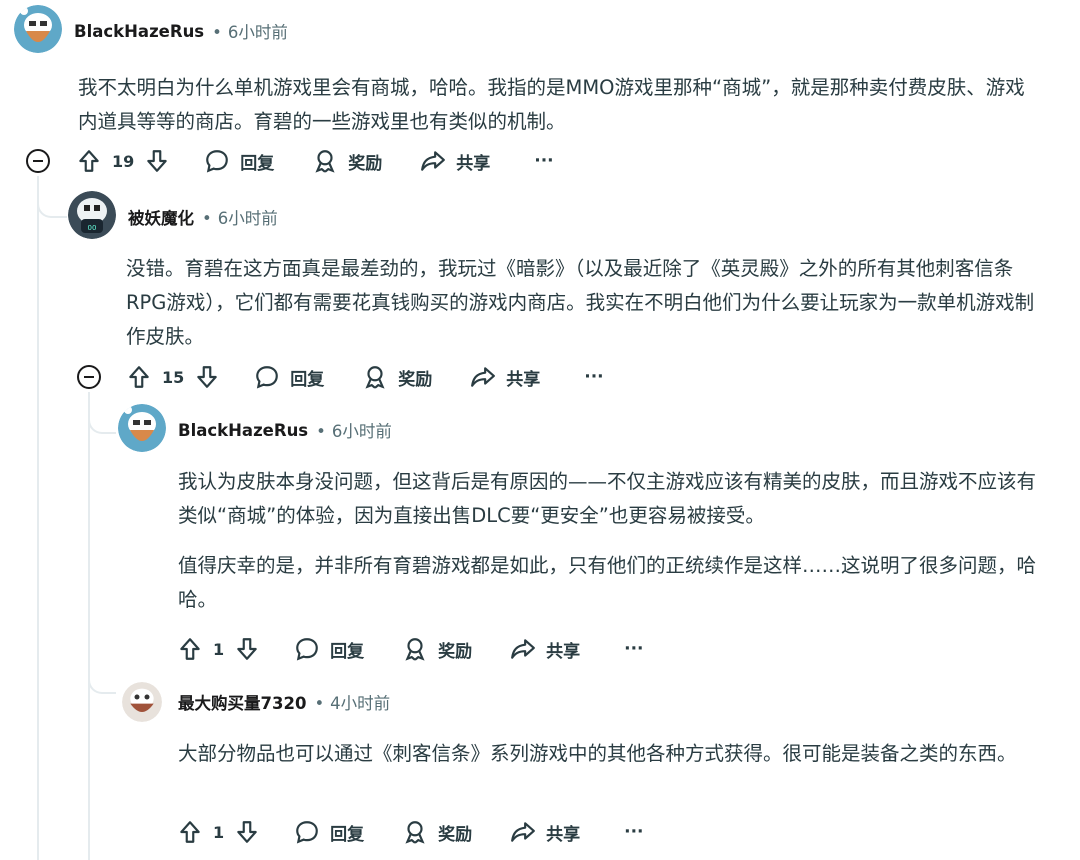 The width and height of the screenshot is (1080, 860). I want to click on snoo-avatar-icon: 00, so click(92, 215).